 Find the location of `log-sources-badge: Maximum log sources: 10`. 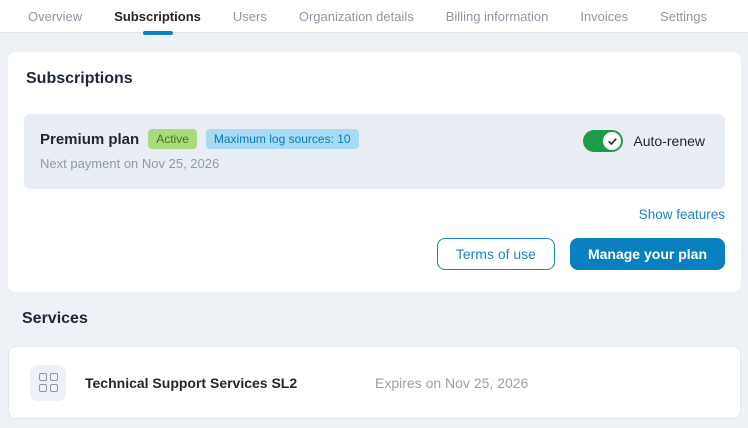

log-sources-badge: Maximum log sources: 10 is located at coordinates (282, 139).